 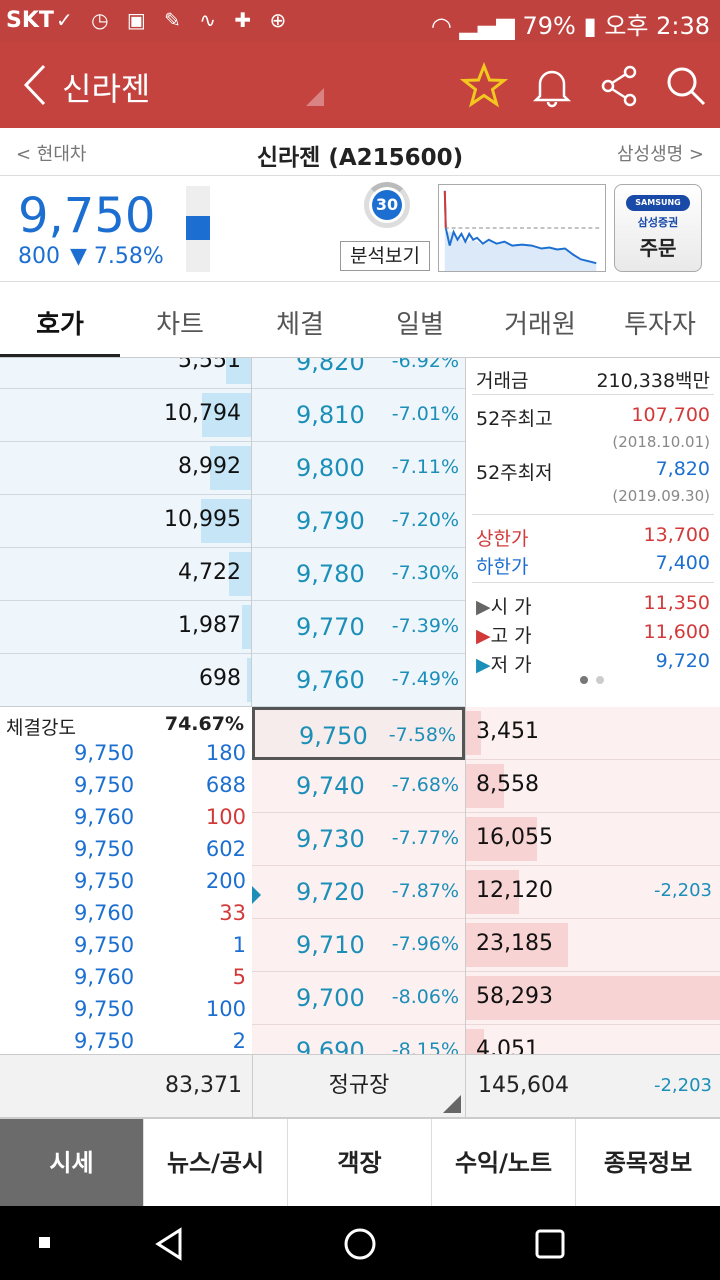 What do you see at coordinates (72, 1163) in the screenshot?
I see `nav-quote: 시세` at bounding box center [72, 1163].